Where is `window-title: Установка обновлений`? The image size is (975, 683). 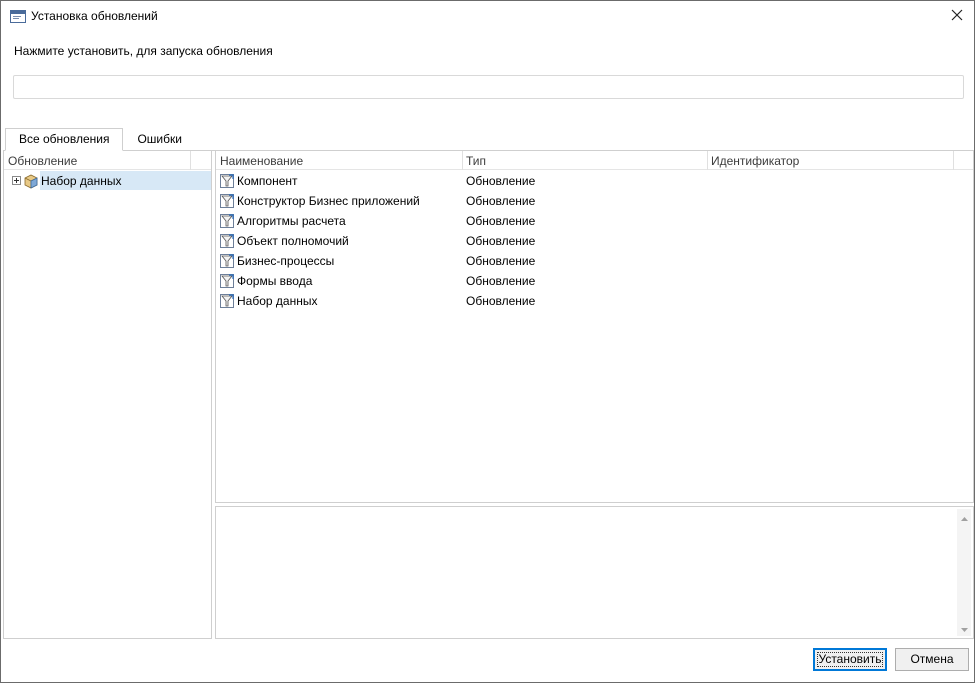
window-title: Установка обновлений is located at coordinates (94, 16).